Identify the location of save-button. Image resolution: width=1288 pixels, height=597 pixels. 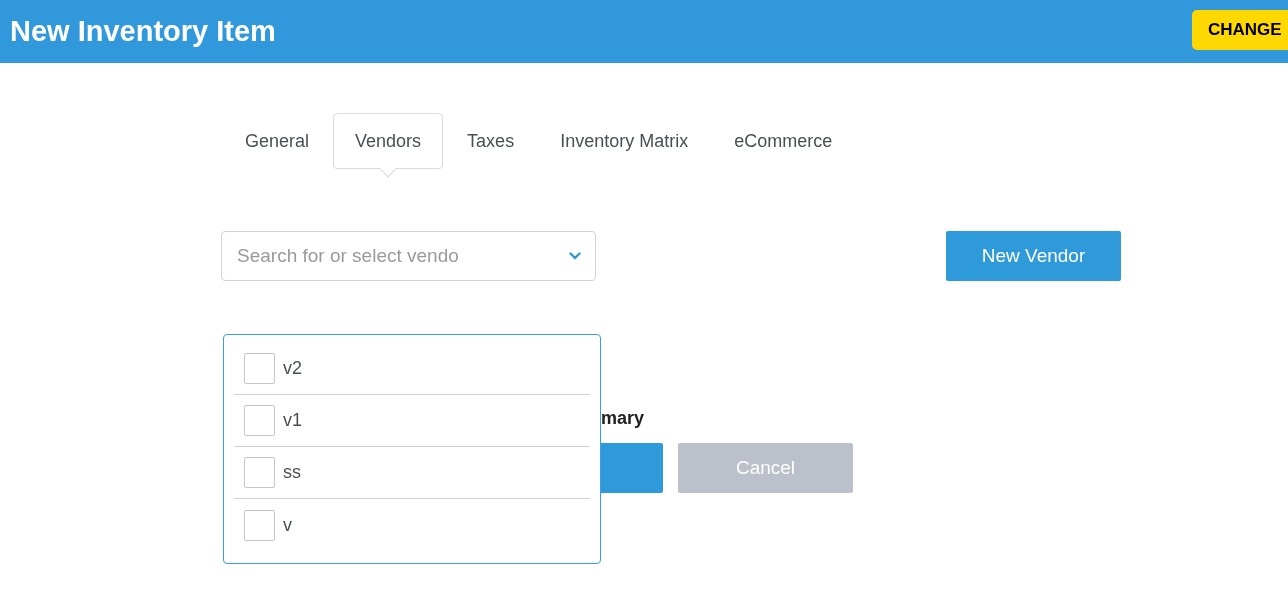
(632, 468).